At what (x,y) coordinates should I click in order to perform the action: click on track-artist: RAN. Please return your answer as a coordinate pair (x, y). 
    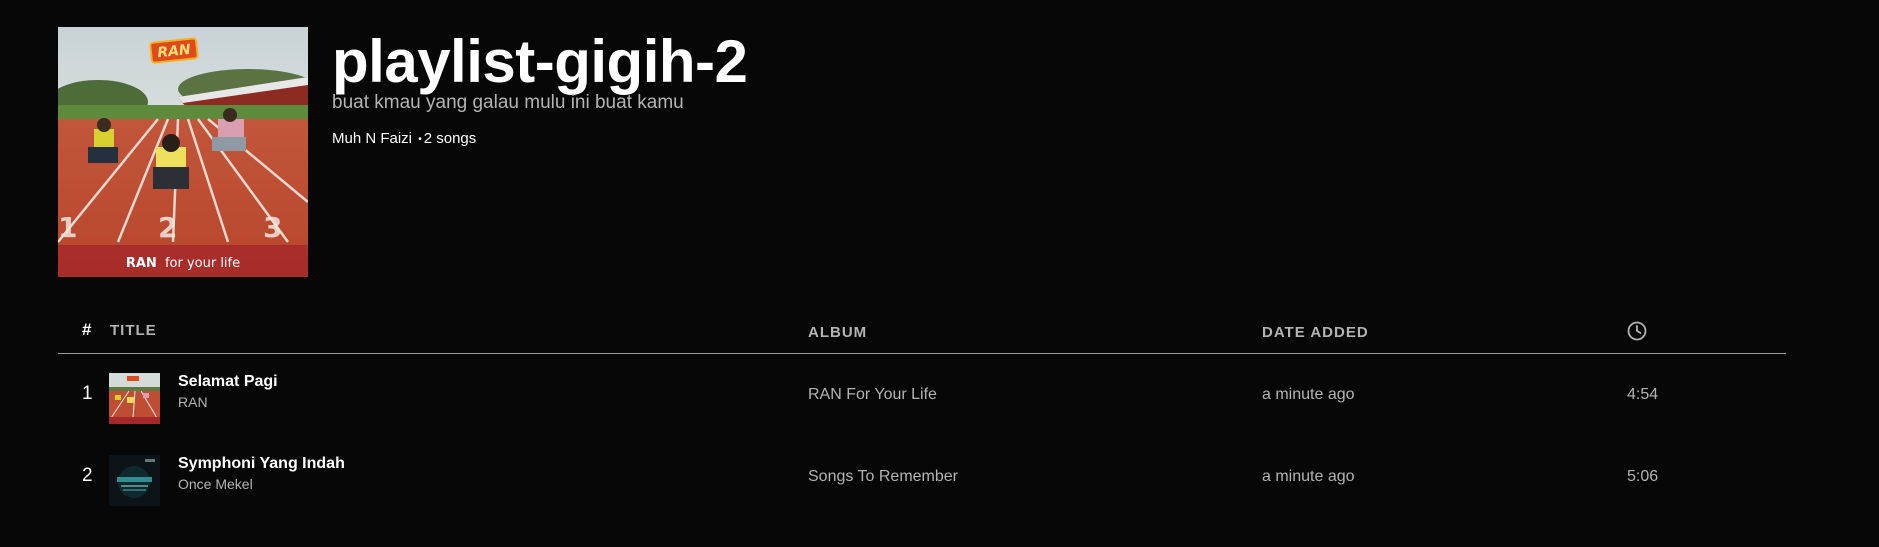
    Looking at the image, I should click on (193, 402).